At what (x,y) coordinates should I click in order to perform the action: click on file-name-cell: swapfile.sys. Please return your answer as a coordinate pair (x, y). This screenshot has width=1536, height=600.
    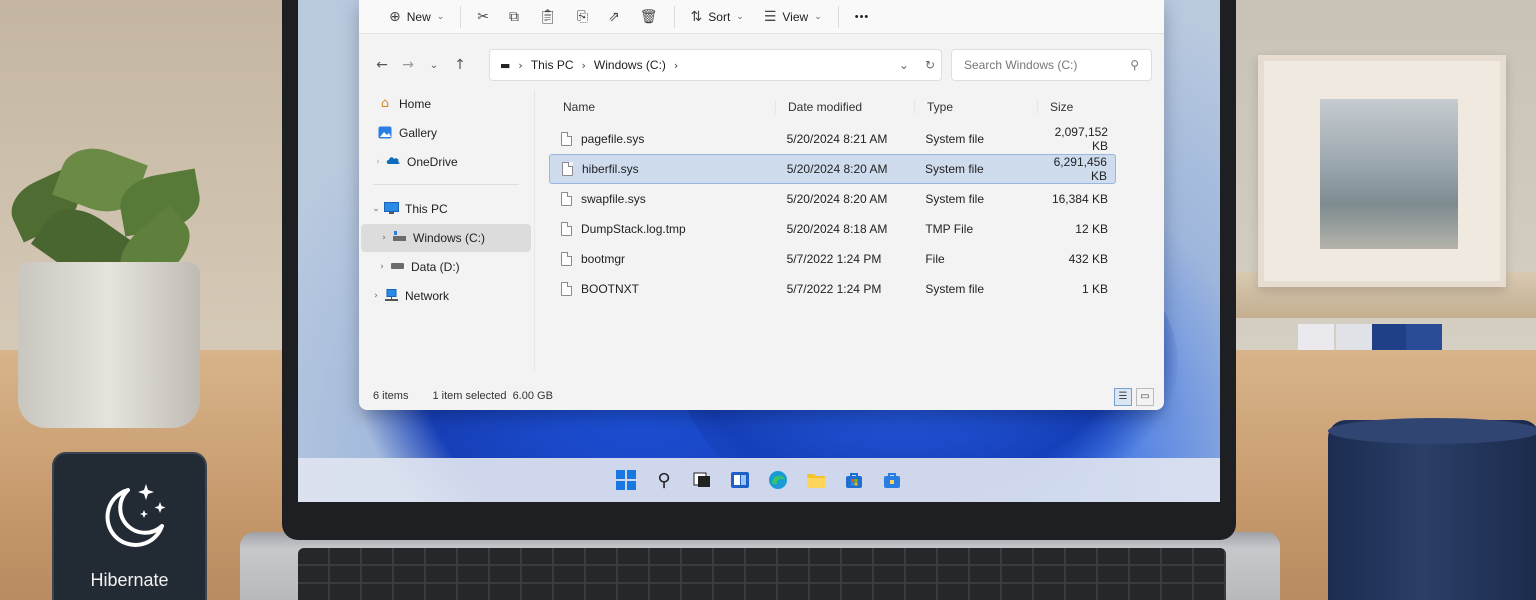
    Looking at the image, I should click on (662, 199).